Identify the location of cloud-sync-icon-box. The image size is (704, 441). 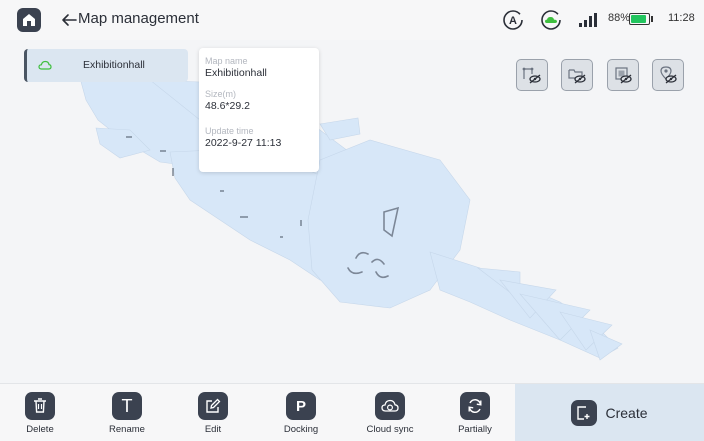
(390, 406).